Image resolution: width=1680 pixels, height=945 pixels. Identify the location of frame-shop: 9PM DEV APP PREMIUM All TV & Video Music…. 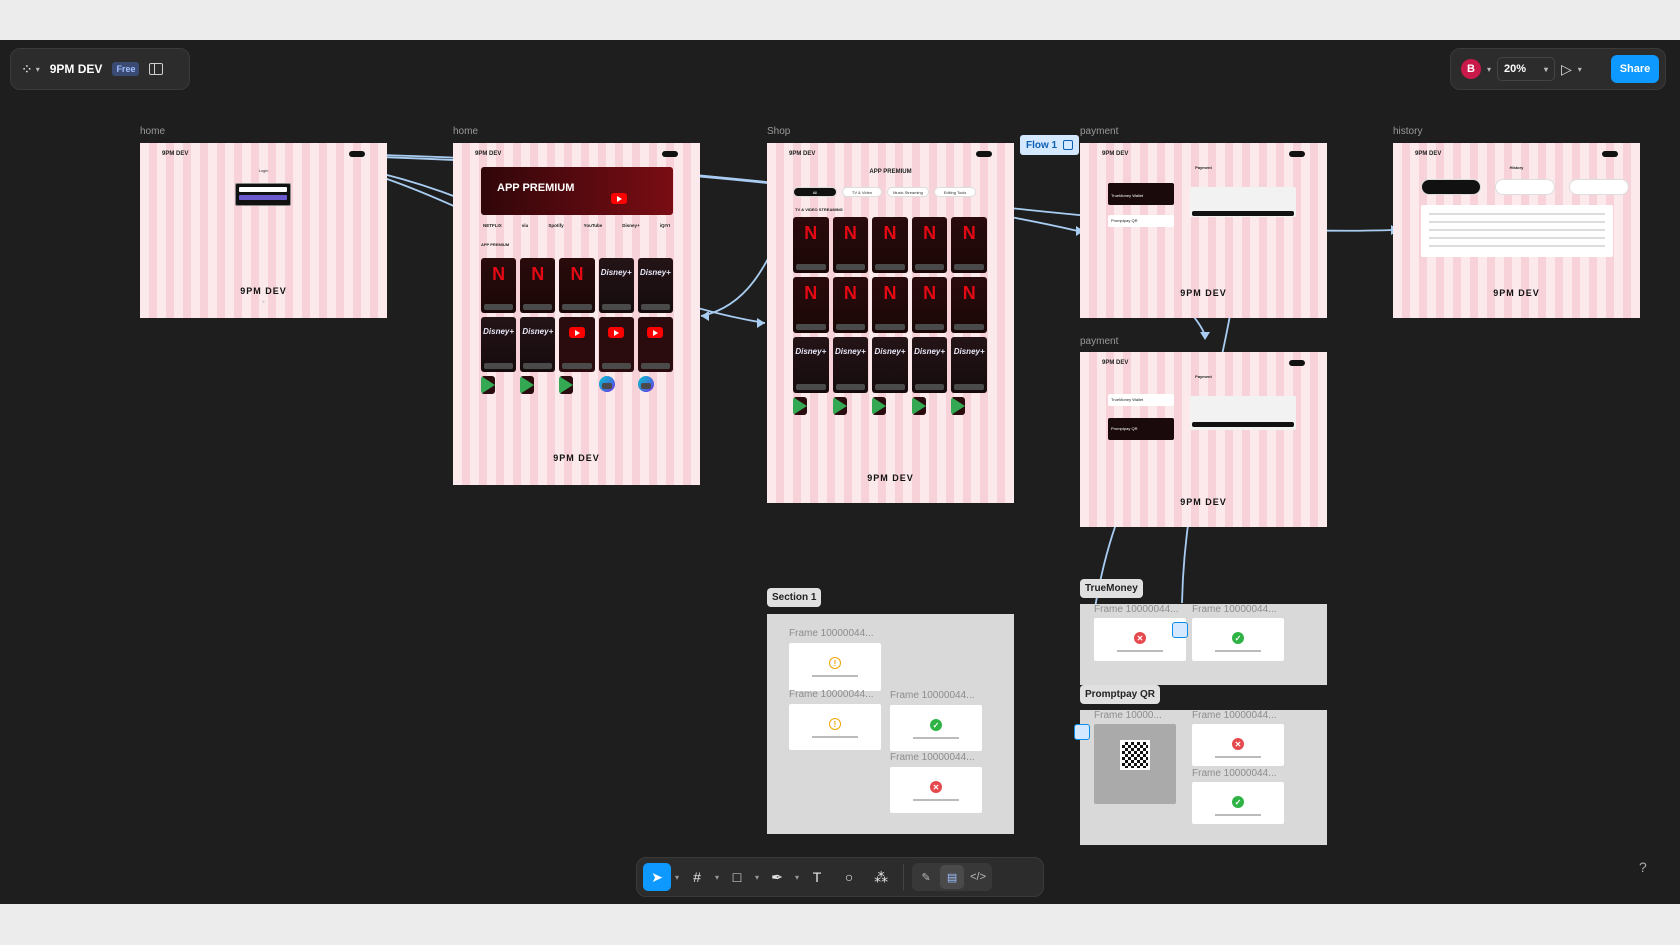
(890, 323).